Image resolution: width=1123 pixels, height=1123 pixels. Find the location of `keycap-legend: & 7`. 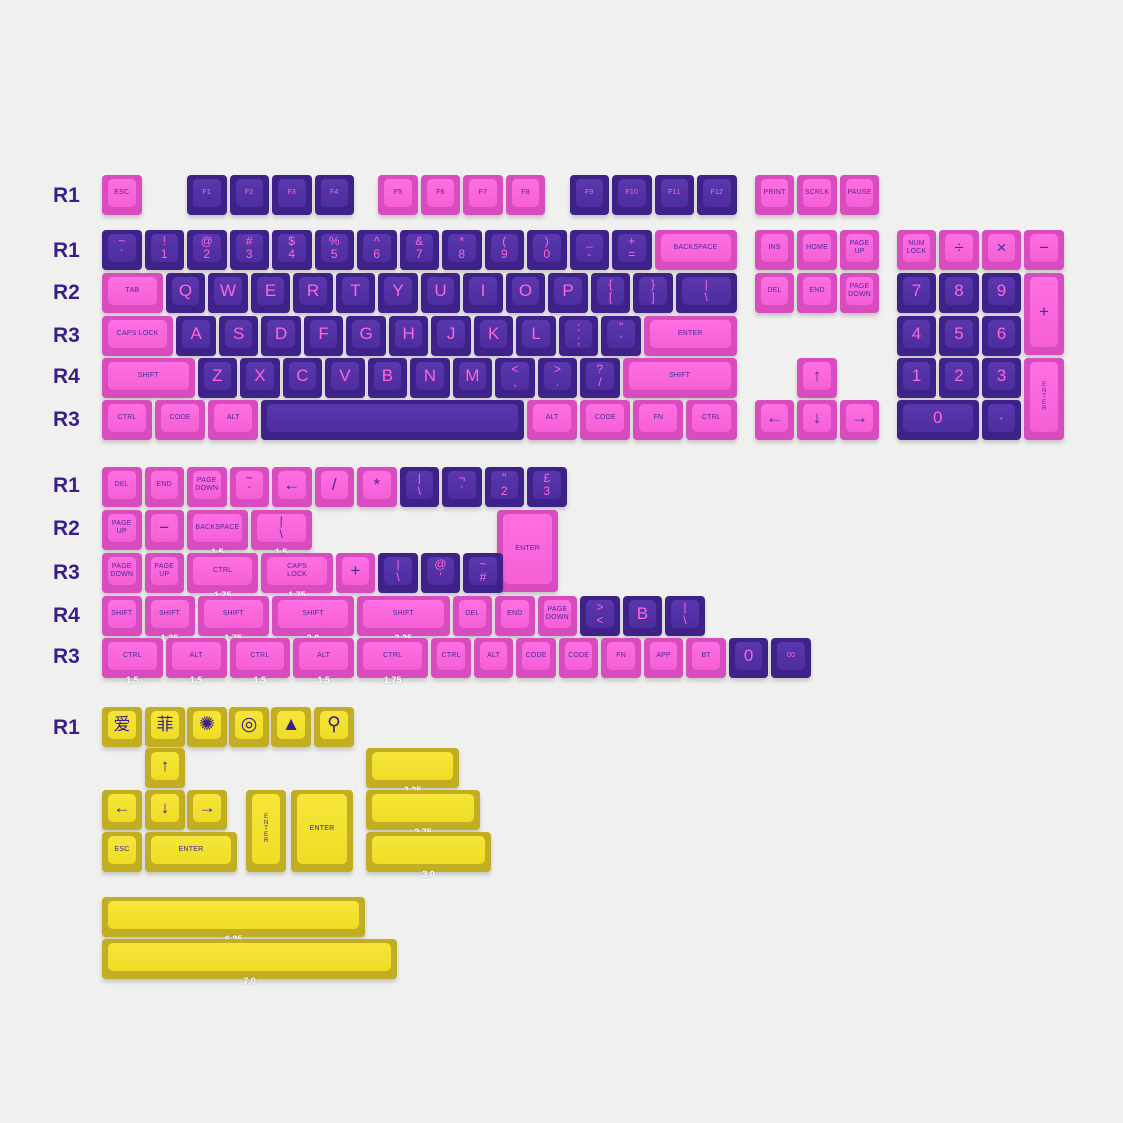

keycap-legend: & 7 is located at coordinates (419, 248).